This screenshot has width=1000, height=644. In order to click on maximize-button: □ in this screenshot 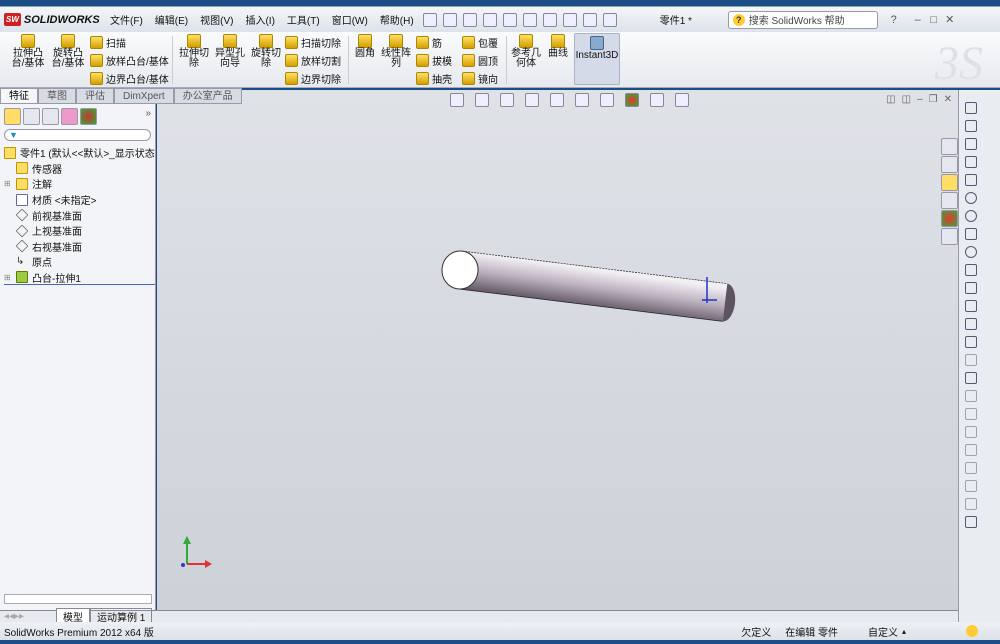, I will do `click(934, 20)`.